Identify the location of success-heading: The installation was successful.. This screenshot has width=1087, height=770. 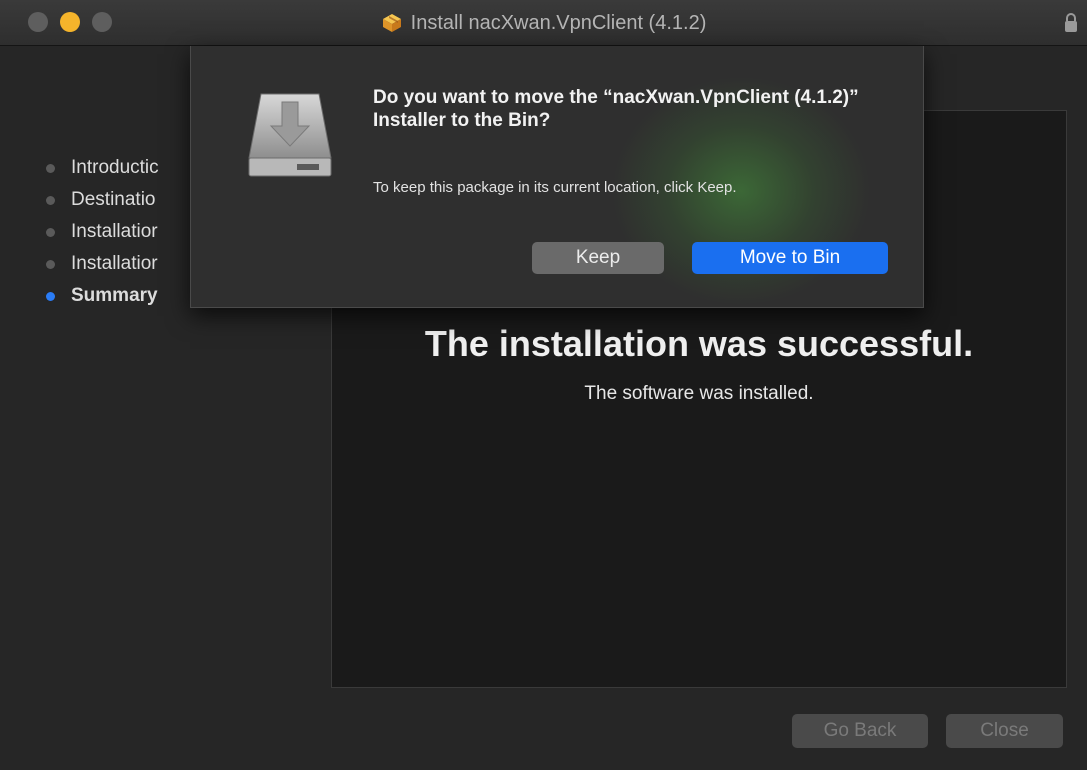
(699, 343).